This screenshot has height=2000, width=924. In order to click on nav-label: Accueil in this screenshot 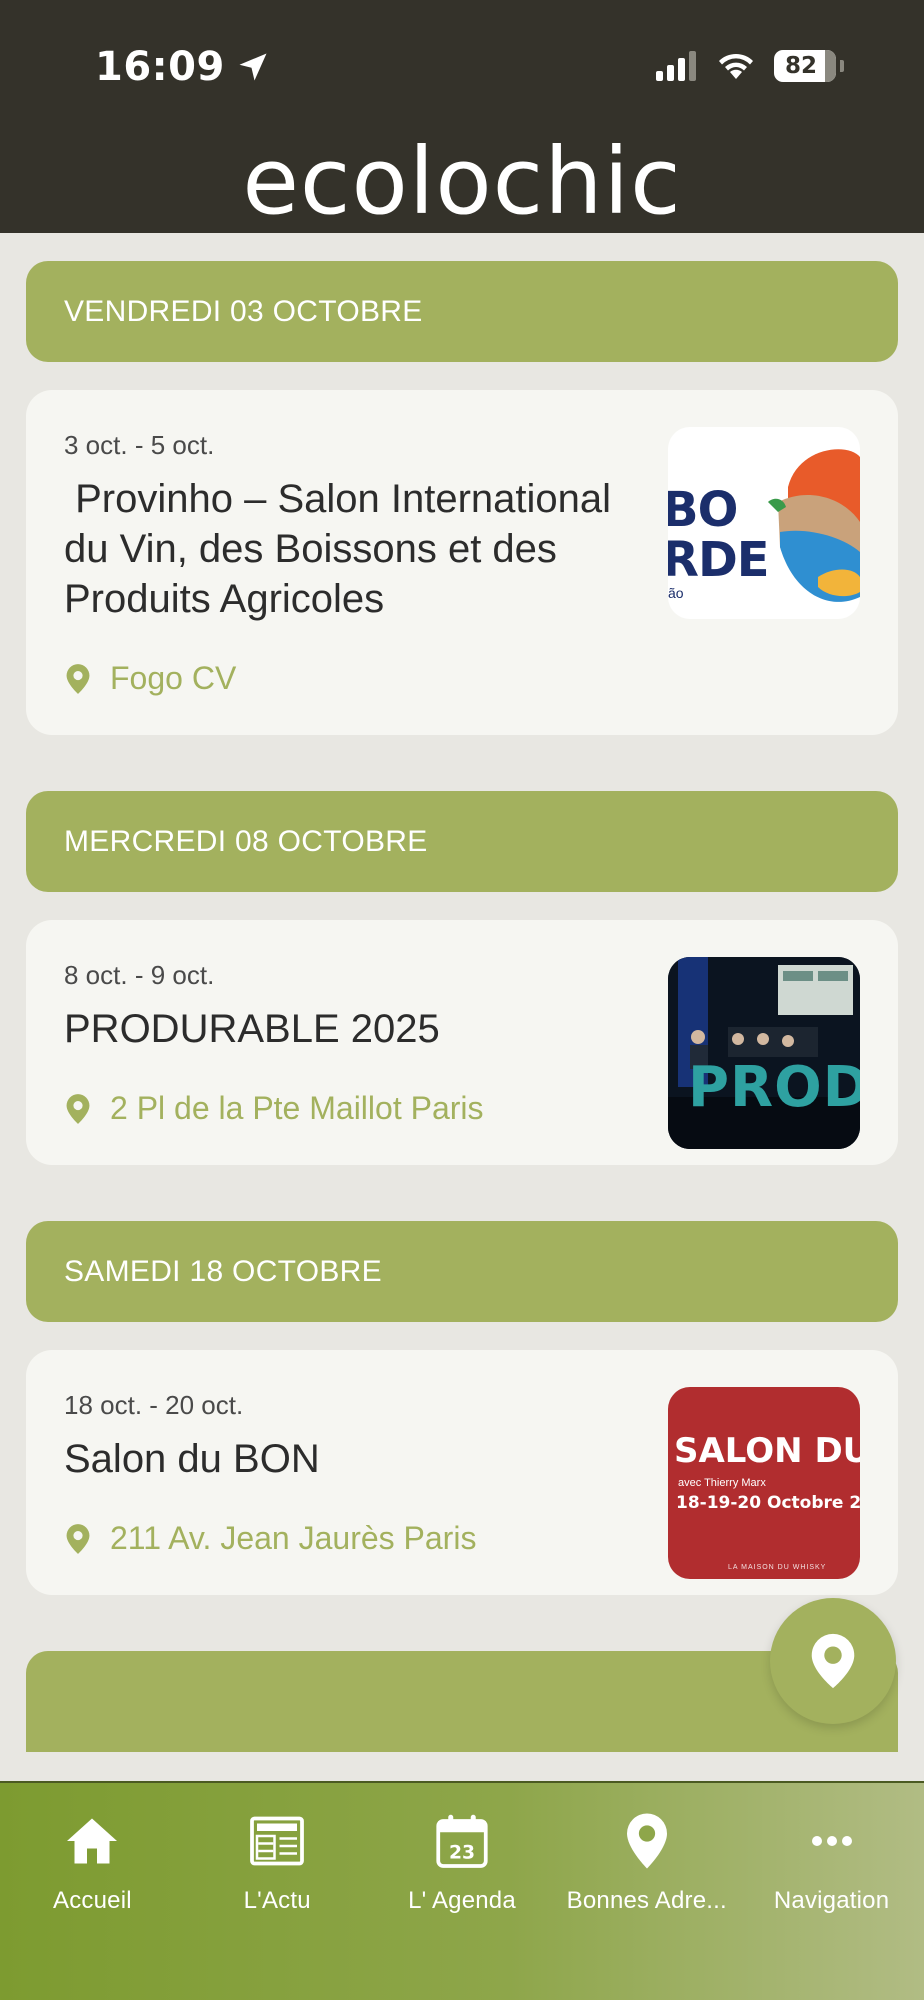, I will do `click(92, 1900)`.